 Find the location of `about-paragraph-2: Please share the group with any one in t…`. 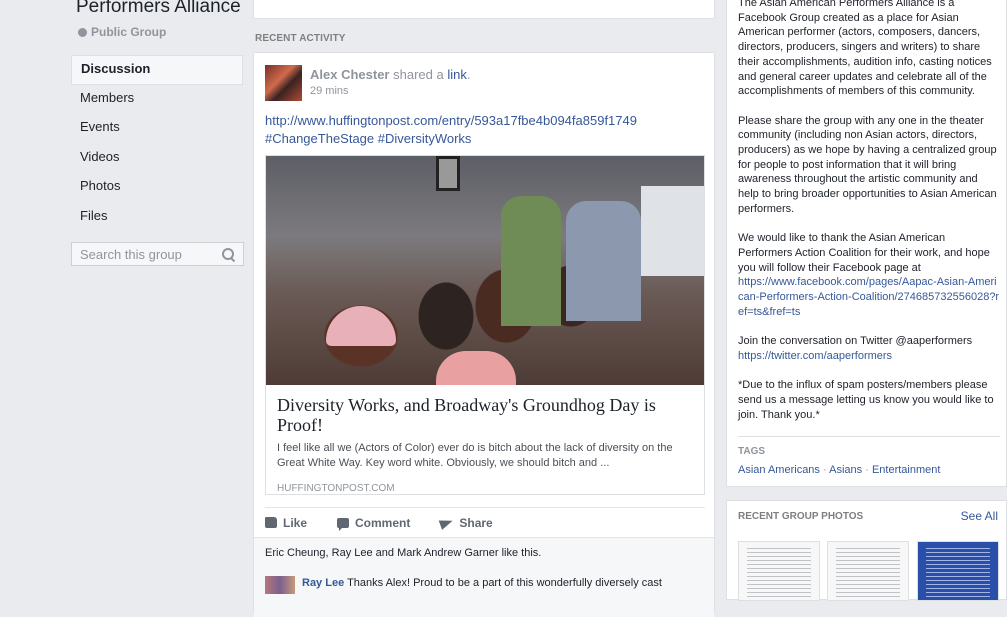

about-paragraph-2: Please share the group with any one in t… is located at coordinates (867, 164).